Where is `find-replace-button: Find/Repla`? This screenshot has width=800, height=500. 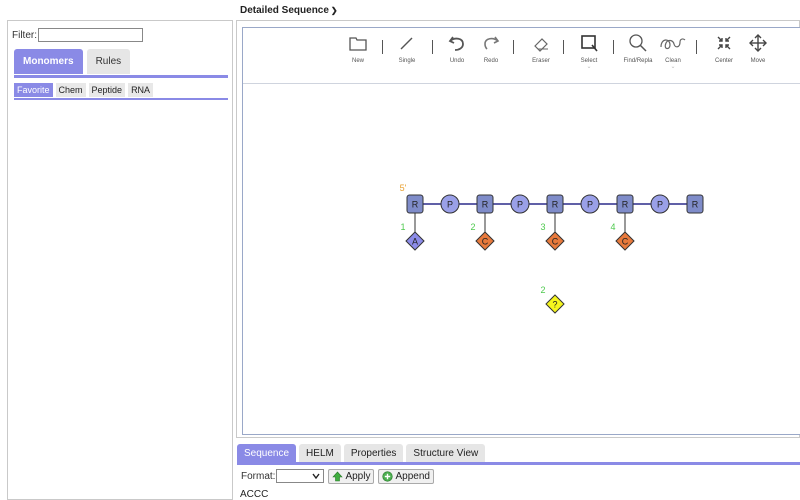 find-replace-button: Find/Repla is located at coordinates (638, 48).